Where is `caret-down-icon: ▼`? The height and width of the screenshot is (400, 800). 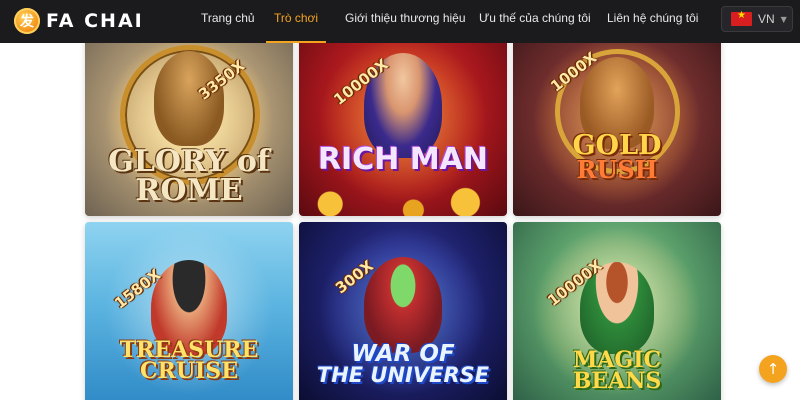 caret-down-icon: ▼ is located at coordinates (783, 19).